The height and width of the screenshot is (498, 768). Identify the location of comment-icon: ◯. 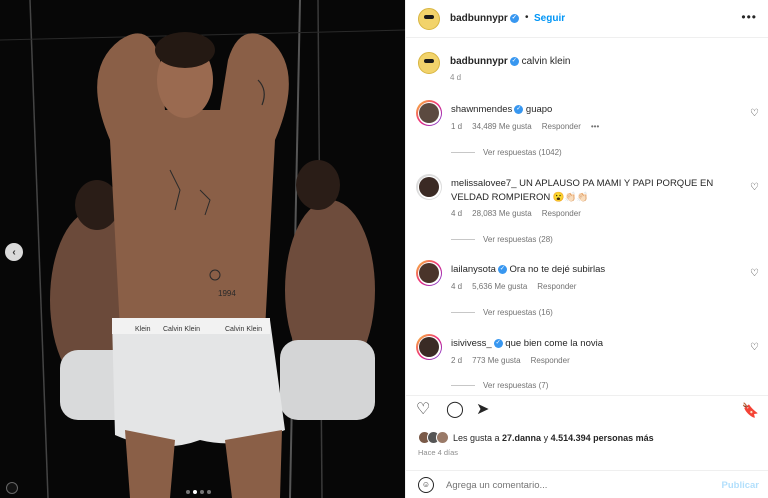
(455, 410).